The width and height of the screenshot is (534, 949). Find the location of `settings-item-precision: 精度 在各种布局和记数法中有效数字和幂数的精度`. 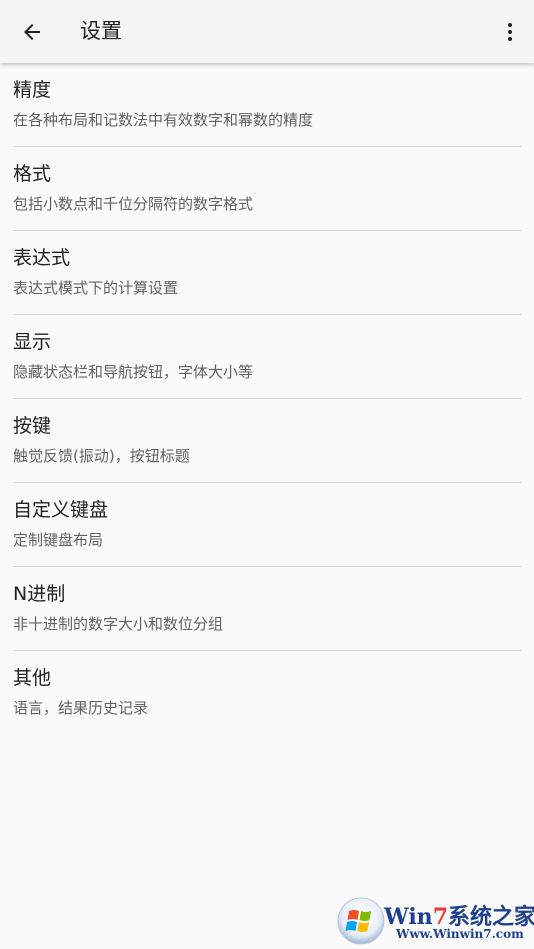

settings-item-precision: 精度 在各种布局和记数法中有效数字和幂数的精度 is located at coordinates (267, 105).